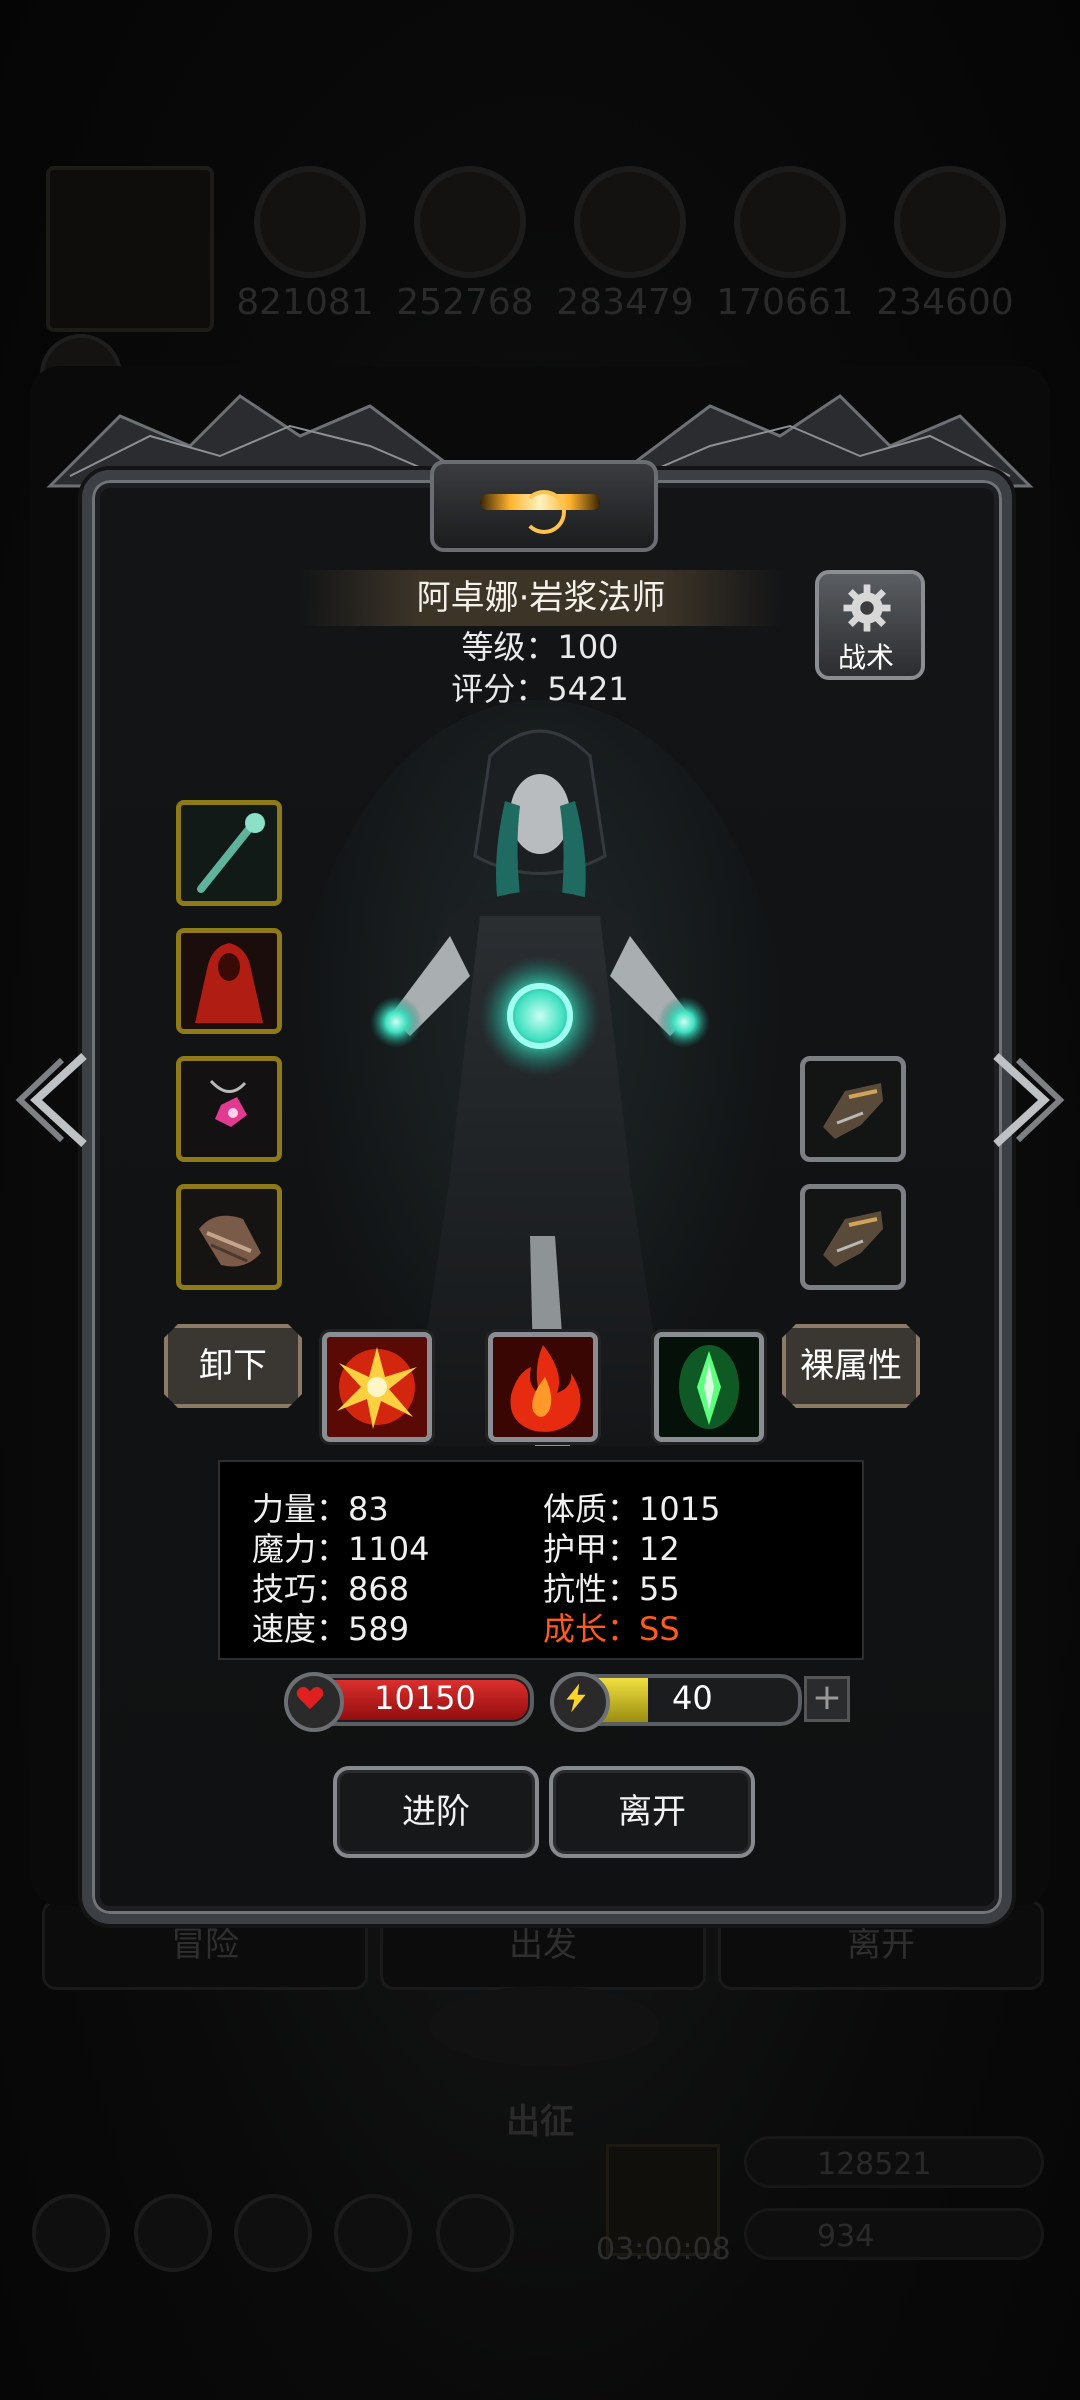  What do you see at coordinates (545, 2026) in the screenshot?
I see `pedestal` at bounding box center [545, 2026].